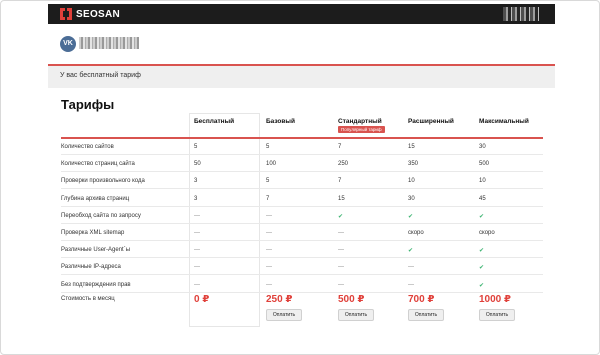 The image size is (600, 355). What do you see at coordinates (426, 315) in the screenshot?
I see `pay-button-extended: Оплатить` at bounding box center [426, 315].